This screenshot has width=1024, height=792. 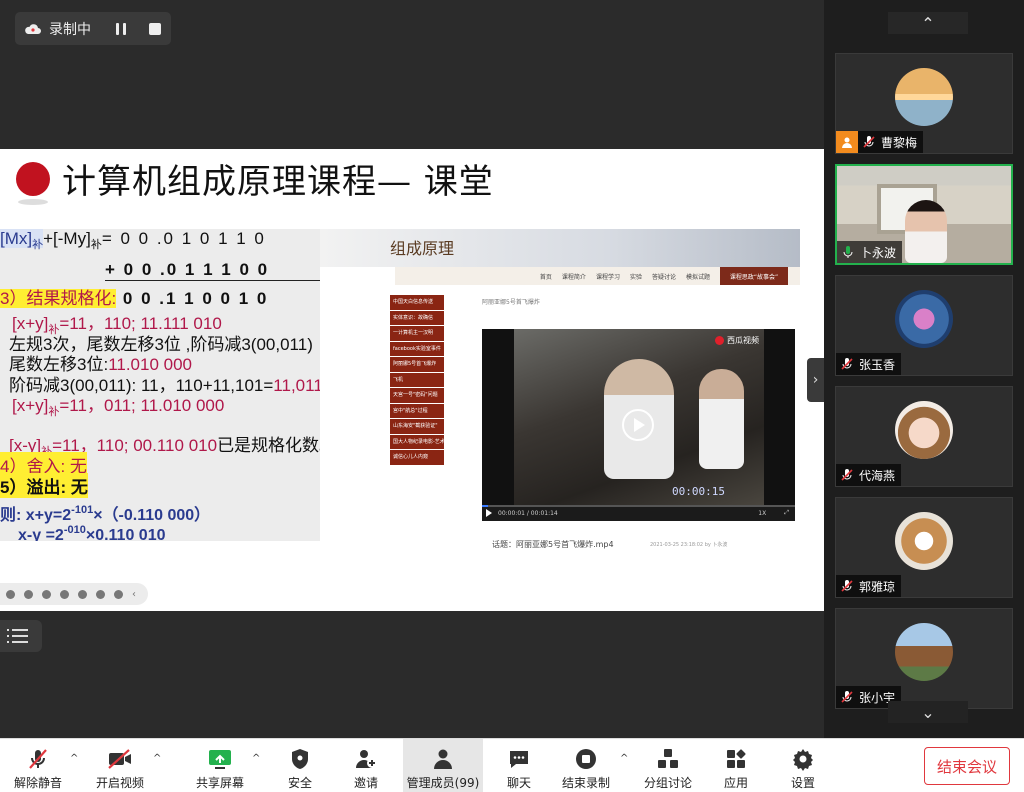 What do you see at coordinates (607, 277) in the screenshot?
I see `nav-item: 课程学习` at bounding box center [607, 277].